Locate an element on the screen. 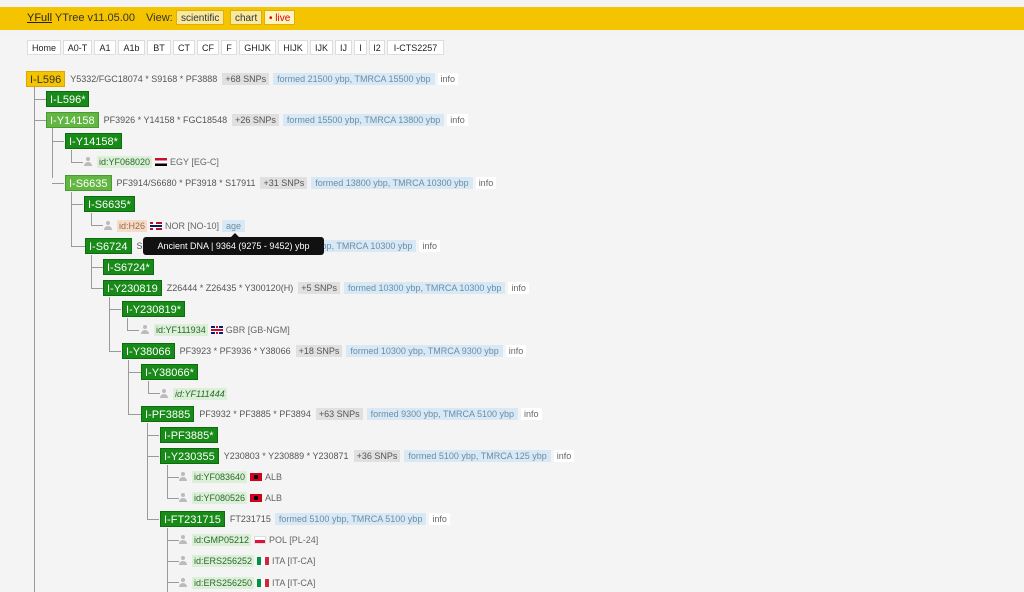 The width and height of the screenshot is (1024, 592). tree-row: I-S6635* is located at coordinates (109, 204).